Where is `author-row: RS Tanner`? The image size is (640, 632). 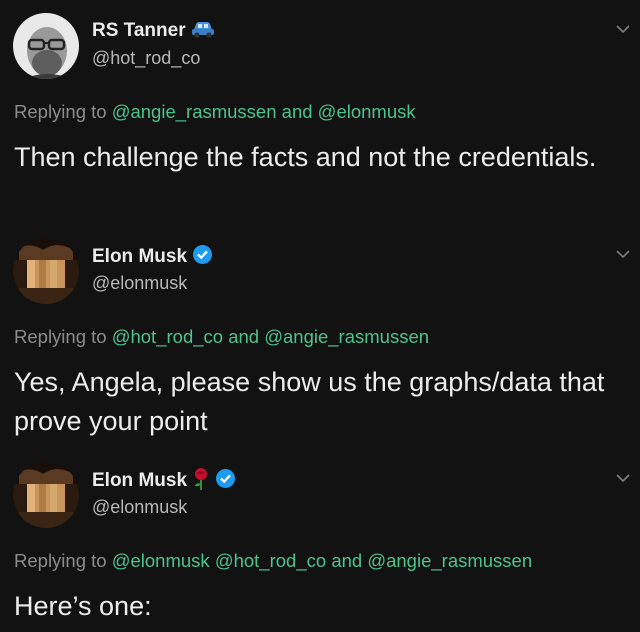 author-row: RS Tanner is located at coordinates (153, 31).